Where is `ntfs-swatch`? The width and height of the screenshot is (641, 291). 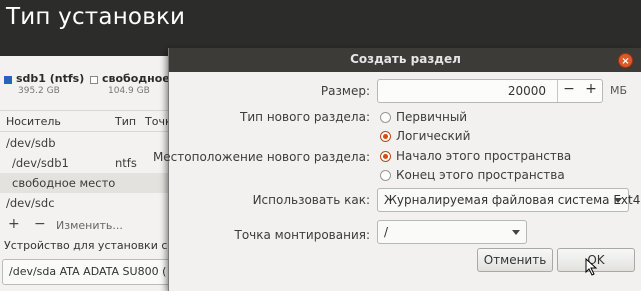 ntfs-swatch is located at coordinates (8, 80).